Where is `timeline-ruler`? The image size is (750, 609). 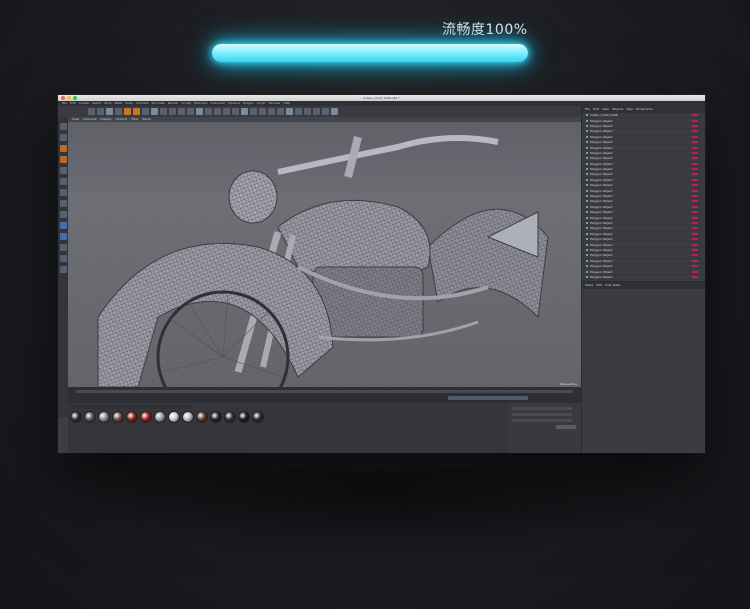 timeline-ruler is located at coordinates (324, 391).